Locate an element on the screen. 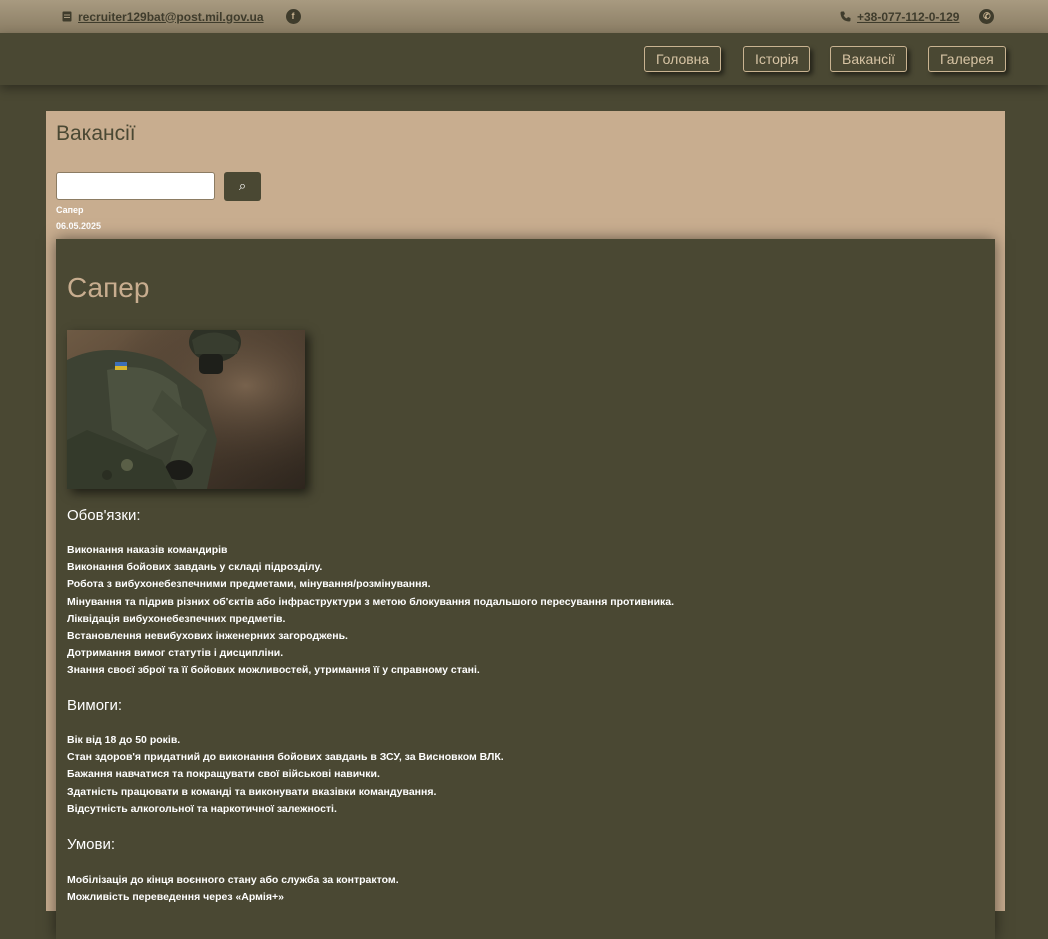  facebook-icon: f is located at coordinates (293, 16).